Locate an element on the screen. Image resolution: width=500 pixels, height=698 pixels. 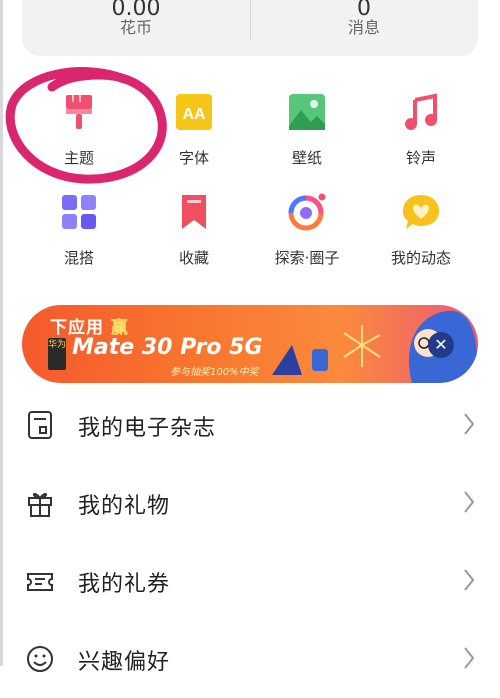
magazine-icon is located at coordinates (40, 425).